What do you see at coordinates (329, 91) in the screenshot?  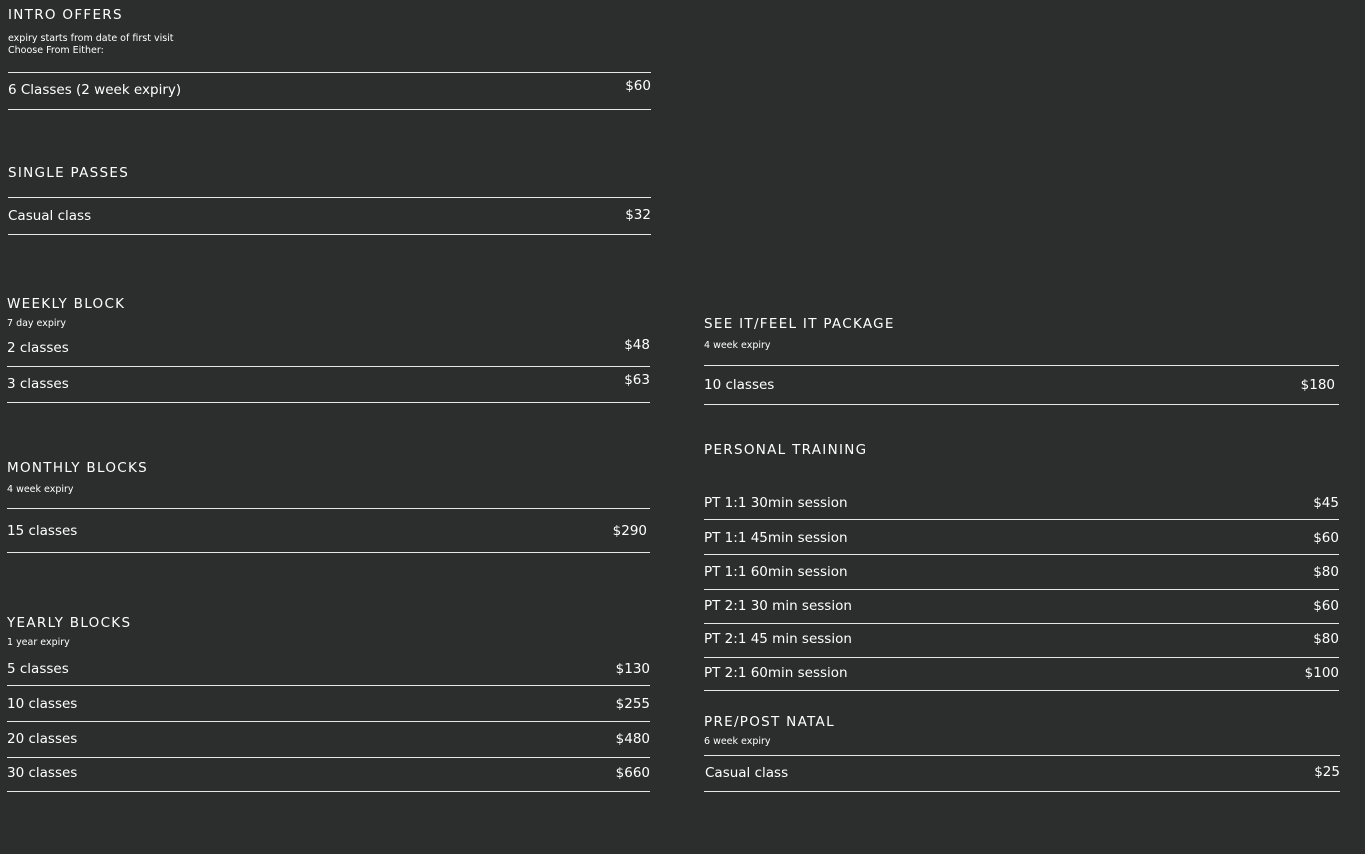 I see `price-row: 6 Classes (2 week expiry) $60` at bounding box center [329, 91].